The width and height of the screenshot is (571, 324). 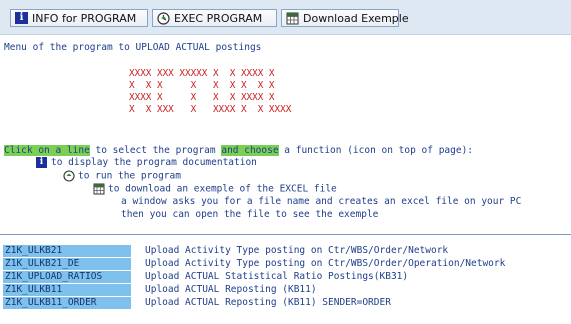 I want to click on exec-program-label: EXEC PROGRAM, so click(x=218, y=18).